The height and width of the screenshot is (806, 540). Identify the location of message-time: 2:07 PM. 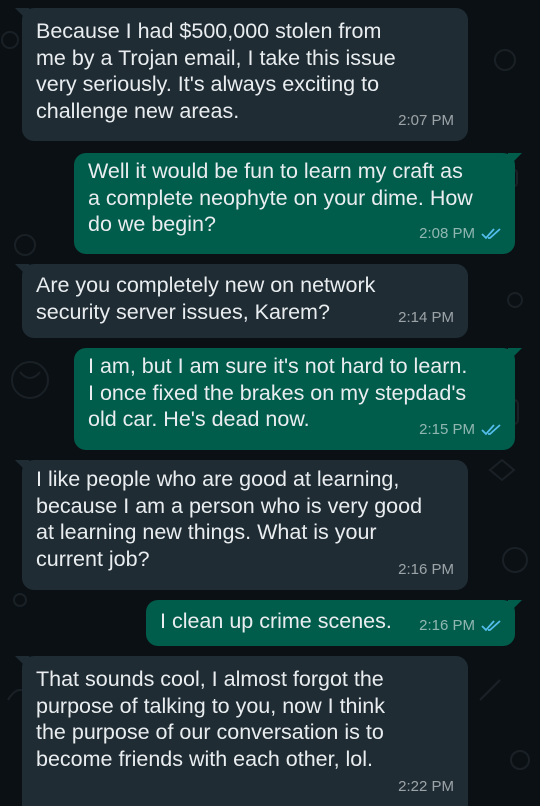
(426, 120).